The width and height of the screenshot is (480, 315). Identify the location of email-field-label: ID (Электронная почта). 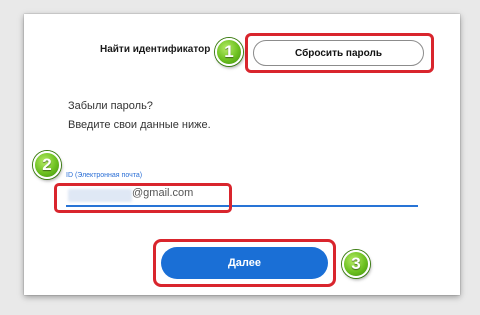
(104, 175).